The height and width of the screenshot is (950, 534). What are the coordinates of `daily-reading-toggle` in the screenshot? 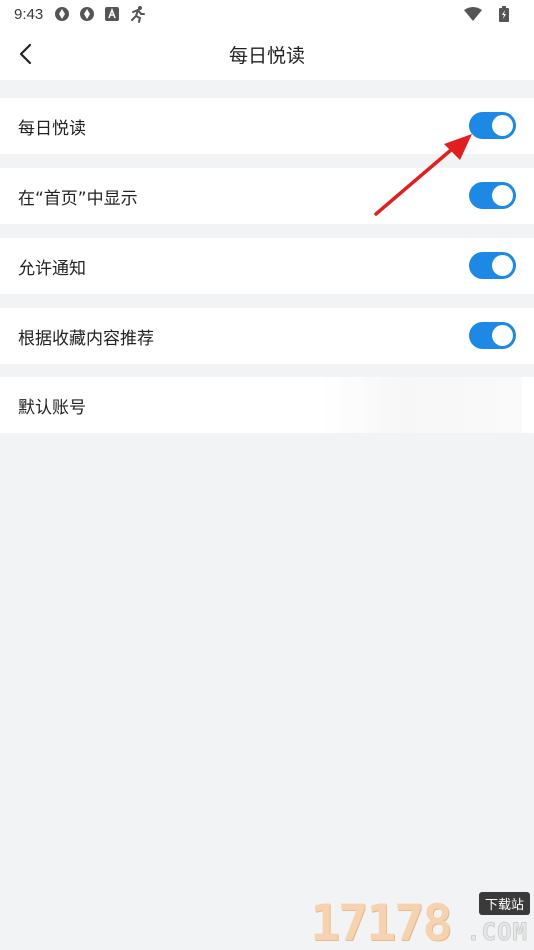 It's located at (492, 125).